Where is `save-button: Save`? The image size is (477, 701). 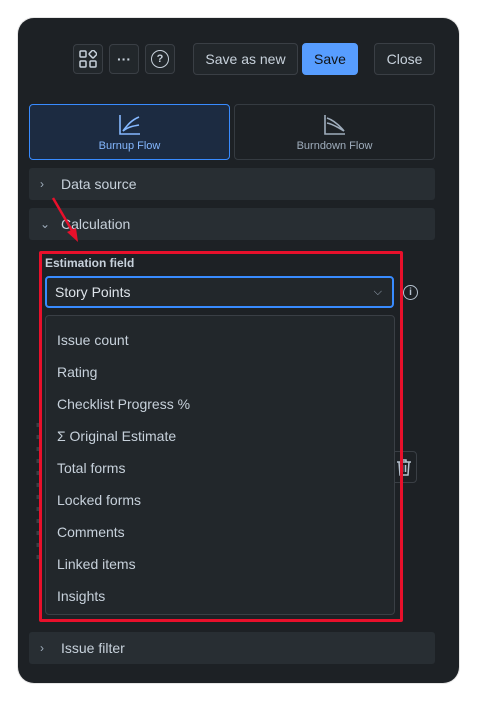 save-button: Save is located at coordinates (330, 59).